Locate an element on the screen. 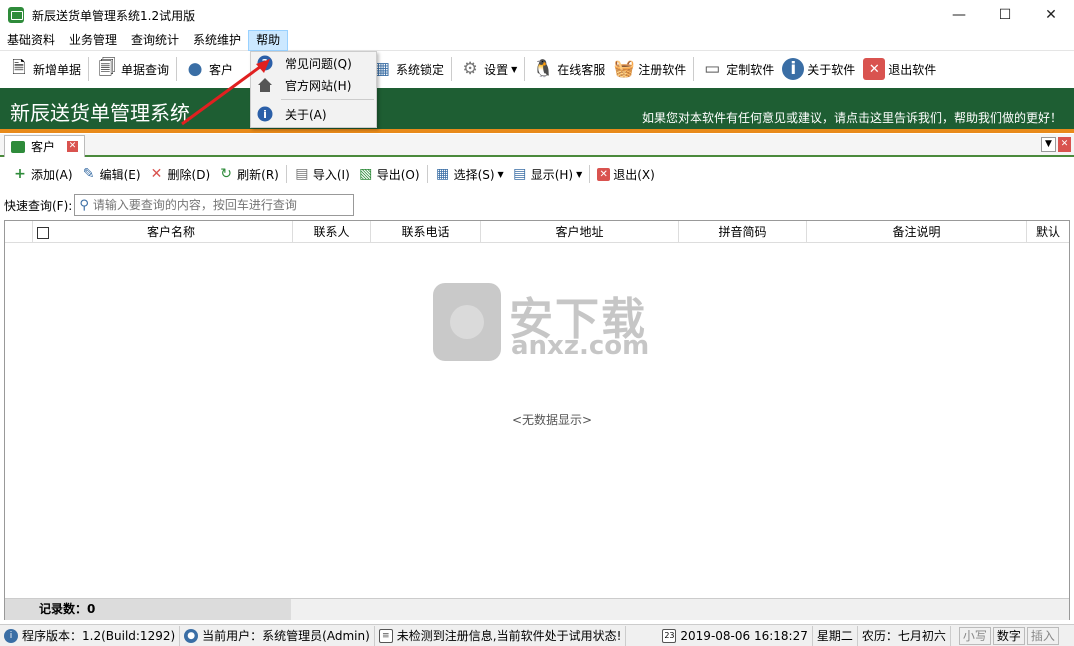 Image resolution: width=1074 pixels, height=646 pixels. empty-message: <无数据显示> is located at coordinates (552, 420).